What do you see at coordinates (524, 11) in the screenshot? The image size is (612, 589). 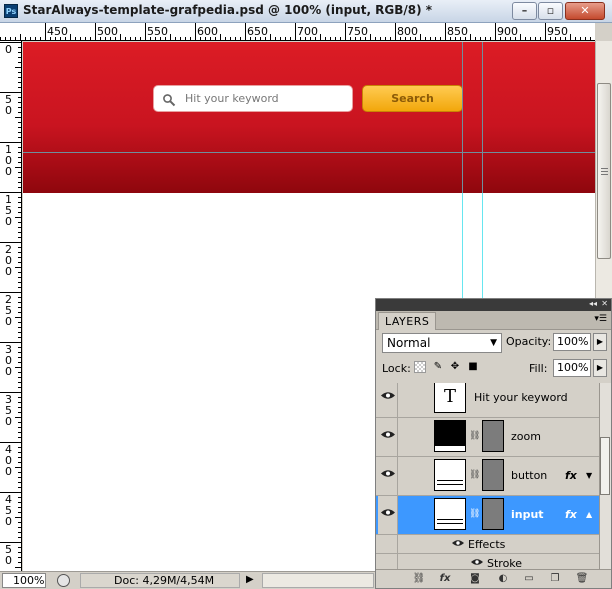 I see `minimize-button: –` at bounding box center [524, 11].